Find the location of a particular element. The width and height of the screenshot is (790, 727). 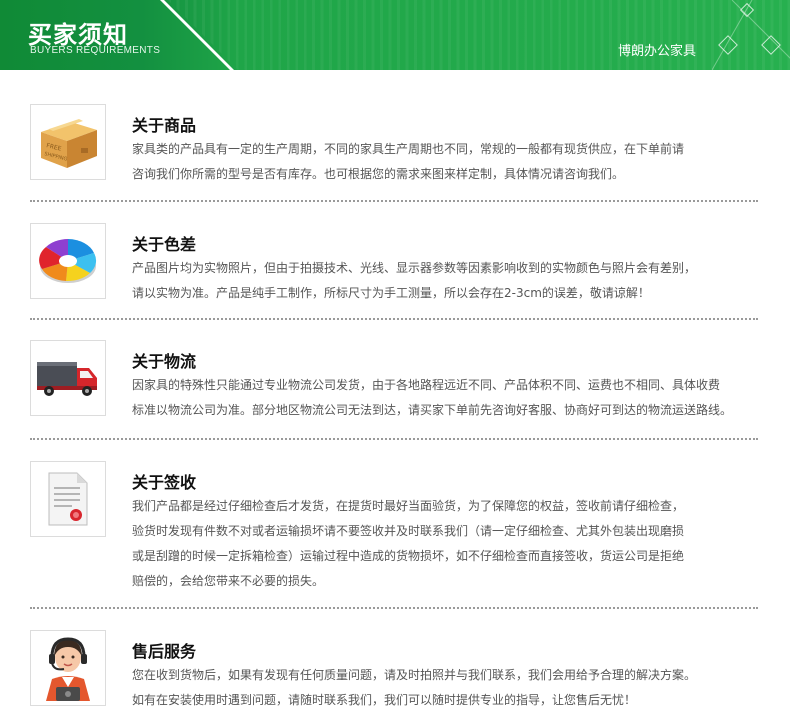

document-seal-icon is located at coordinates (68, 499).